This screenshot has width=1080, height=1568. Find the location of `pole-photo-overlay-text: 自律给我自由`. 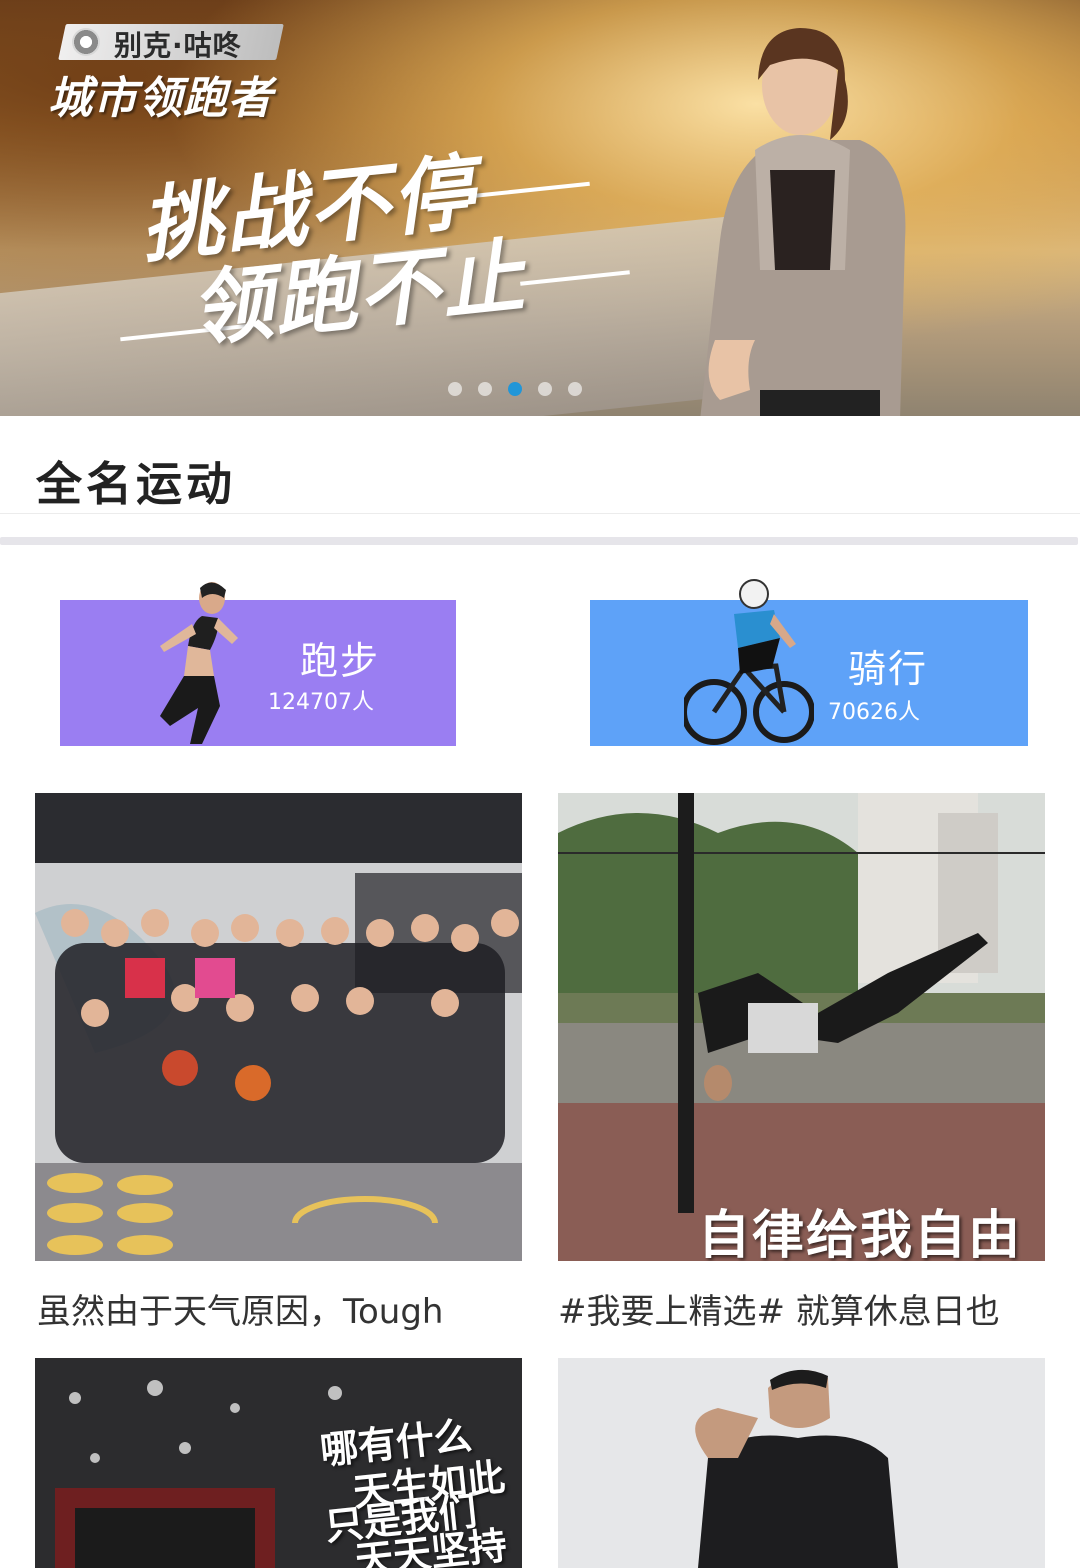

pole-photo-overlay-text: 自律给我自由 is located at coordinates (860, 1233).